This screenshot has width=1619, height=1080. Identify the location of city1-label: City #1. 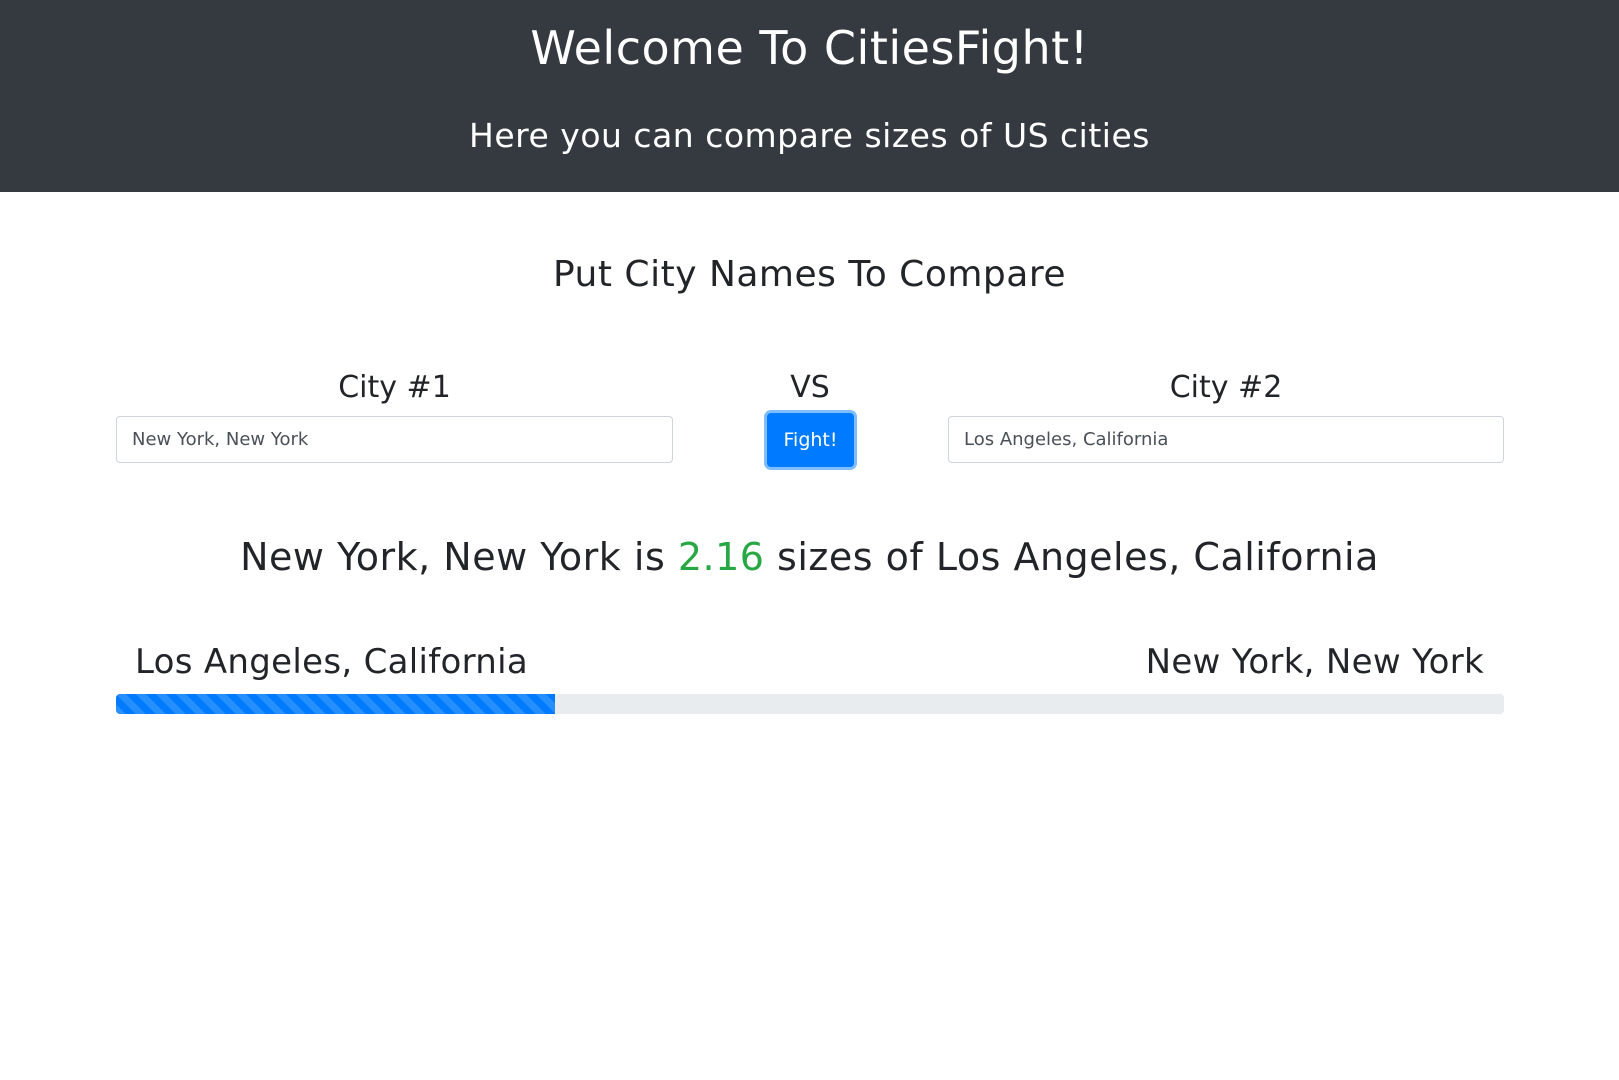
(394, 387).